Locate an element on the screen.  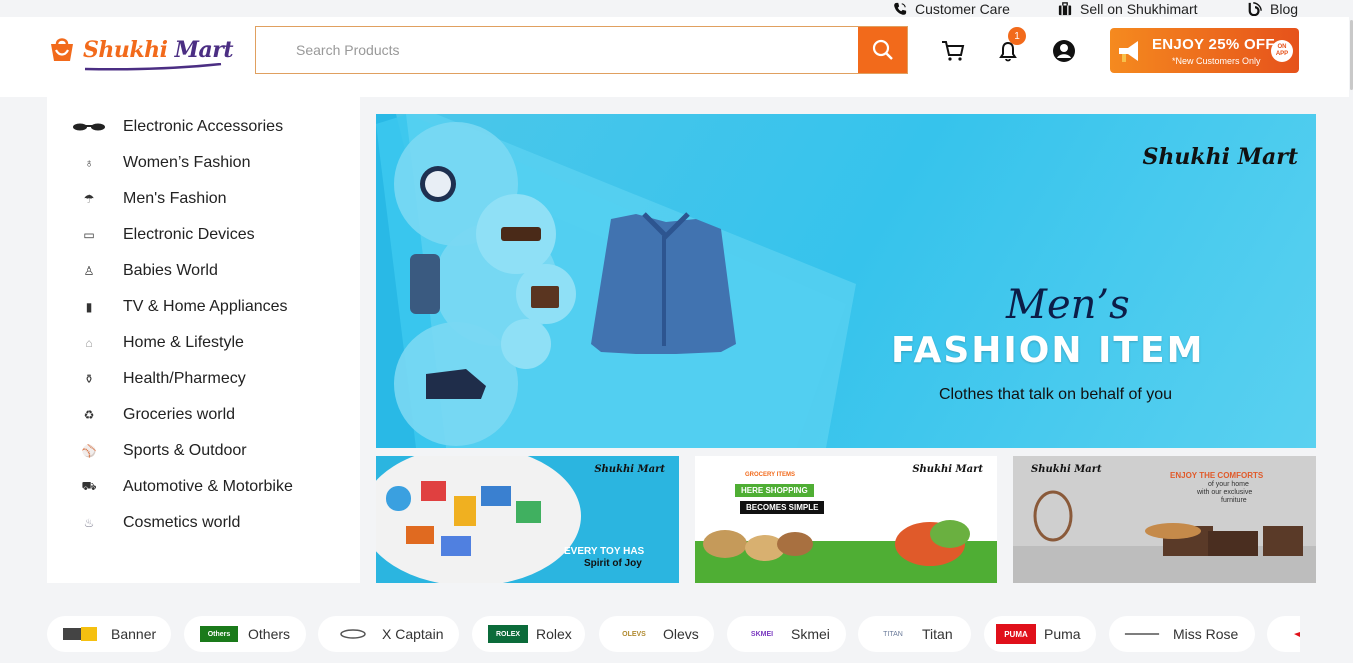
brand-chip-x-captain: X Captain is located at coordinates (388, 634).